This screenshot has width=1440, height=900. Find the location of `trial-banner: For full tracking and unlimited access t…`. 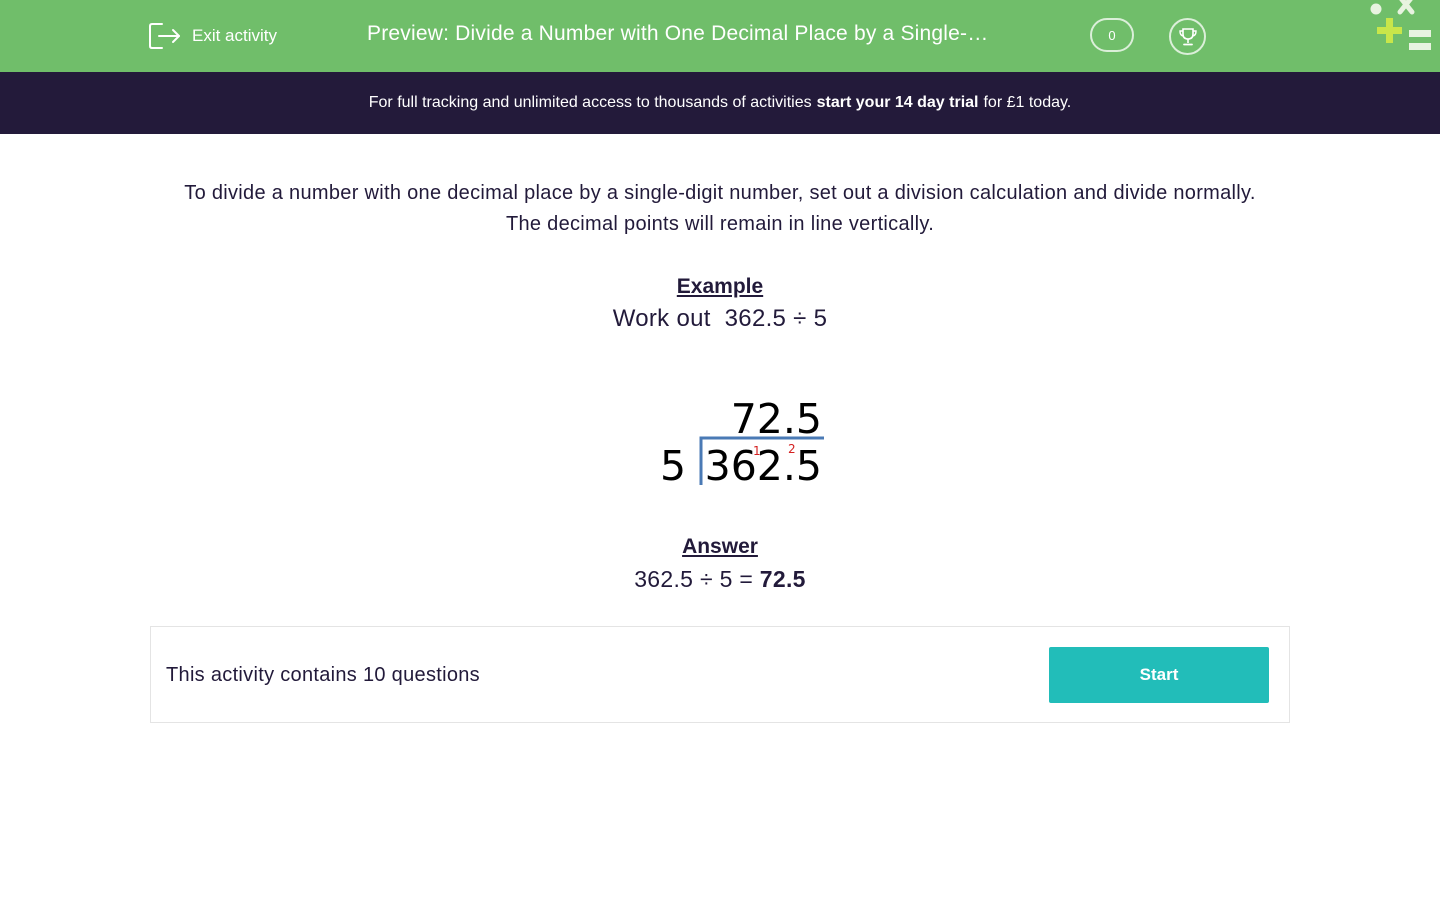

trial-banner: For full tracking and unlimited access t… is located at coordinates (720, 103).